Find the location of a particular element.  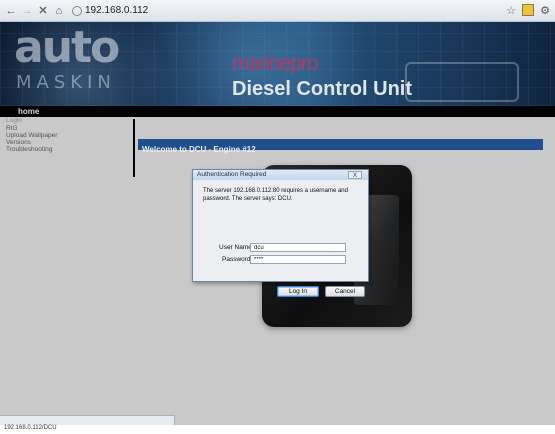

username-input is located at coordinates (298, 247).